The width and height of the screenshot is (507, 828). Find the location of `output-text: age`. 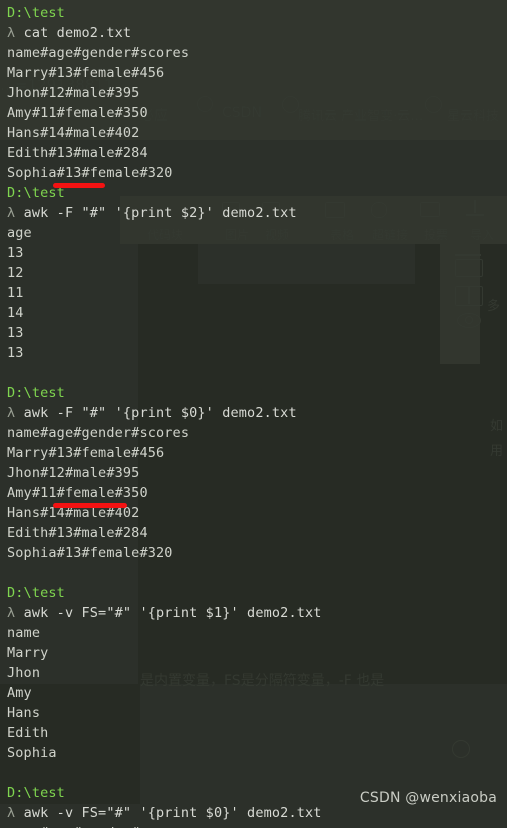

output-text: age is located at coordinates (19, 233).